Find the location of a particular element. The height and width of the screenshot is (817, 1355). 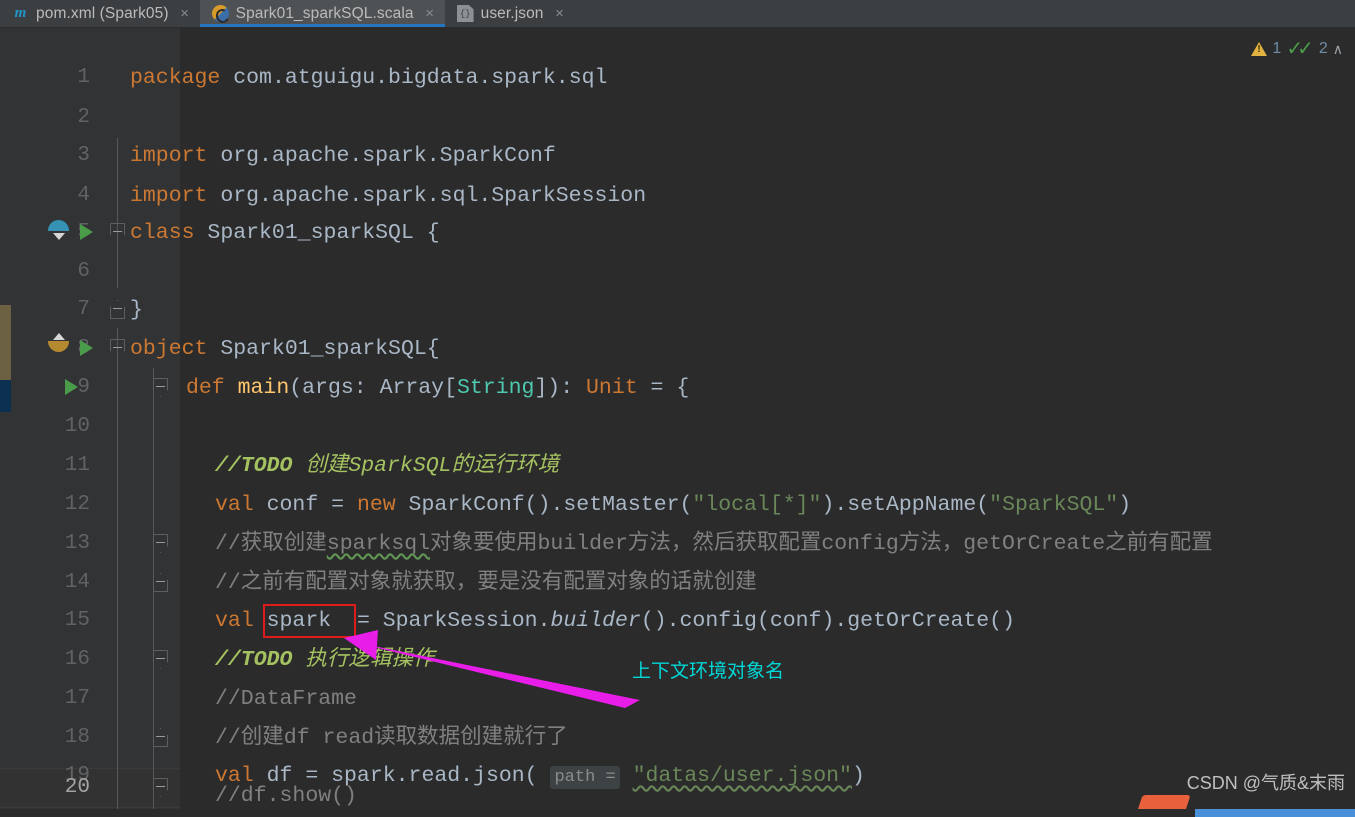

inspection-widget: 1 ✓✓ 2 ∧ is located at coordinates (1297, 49).